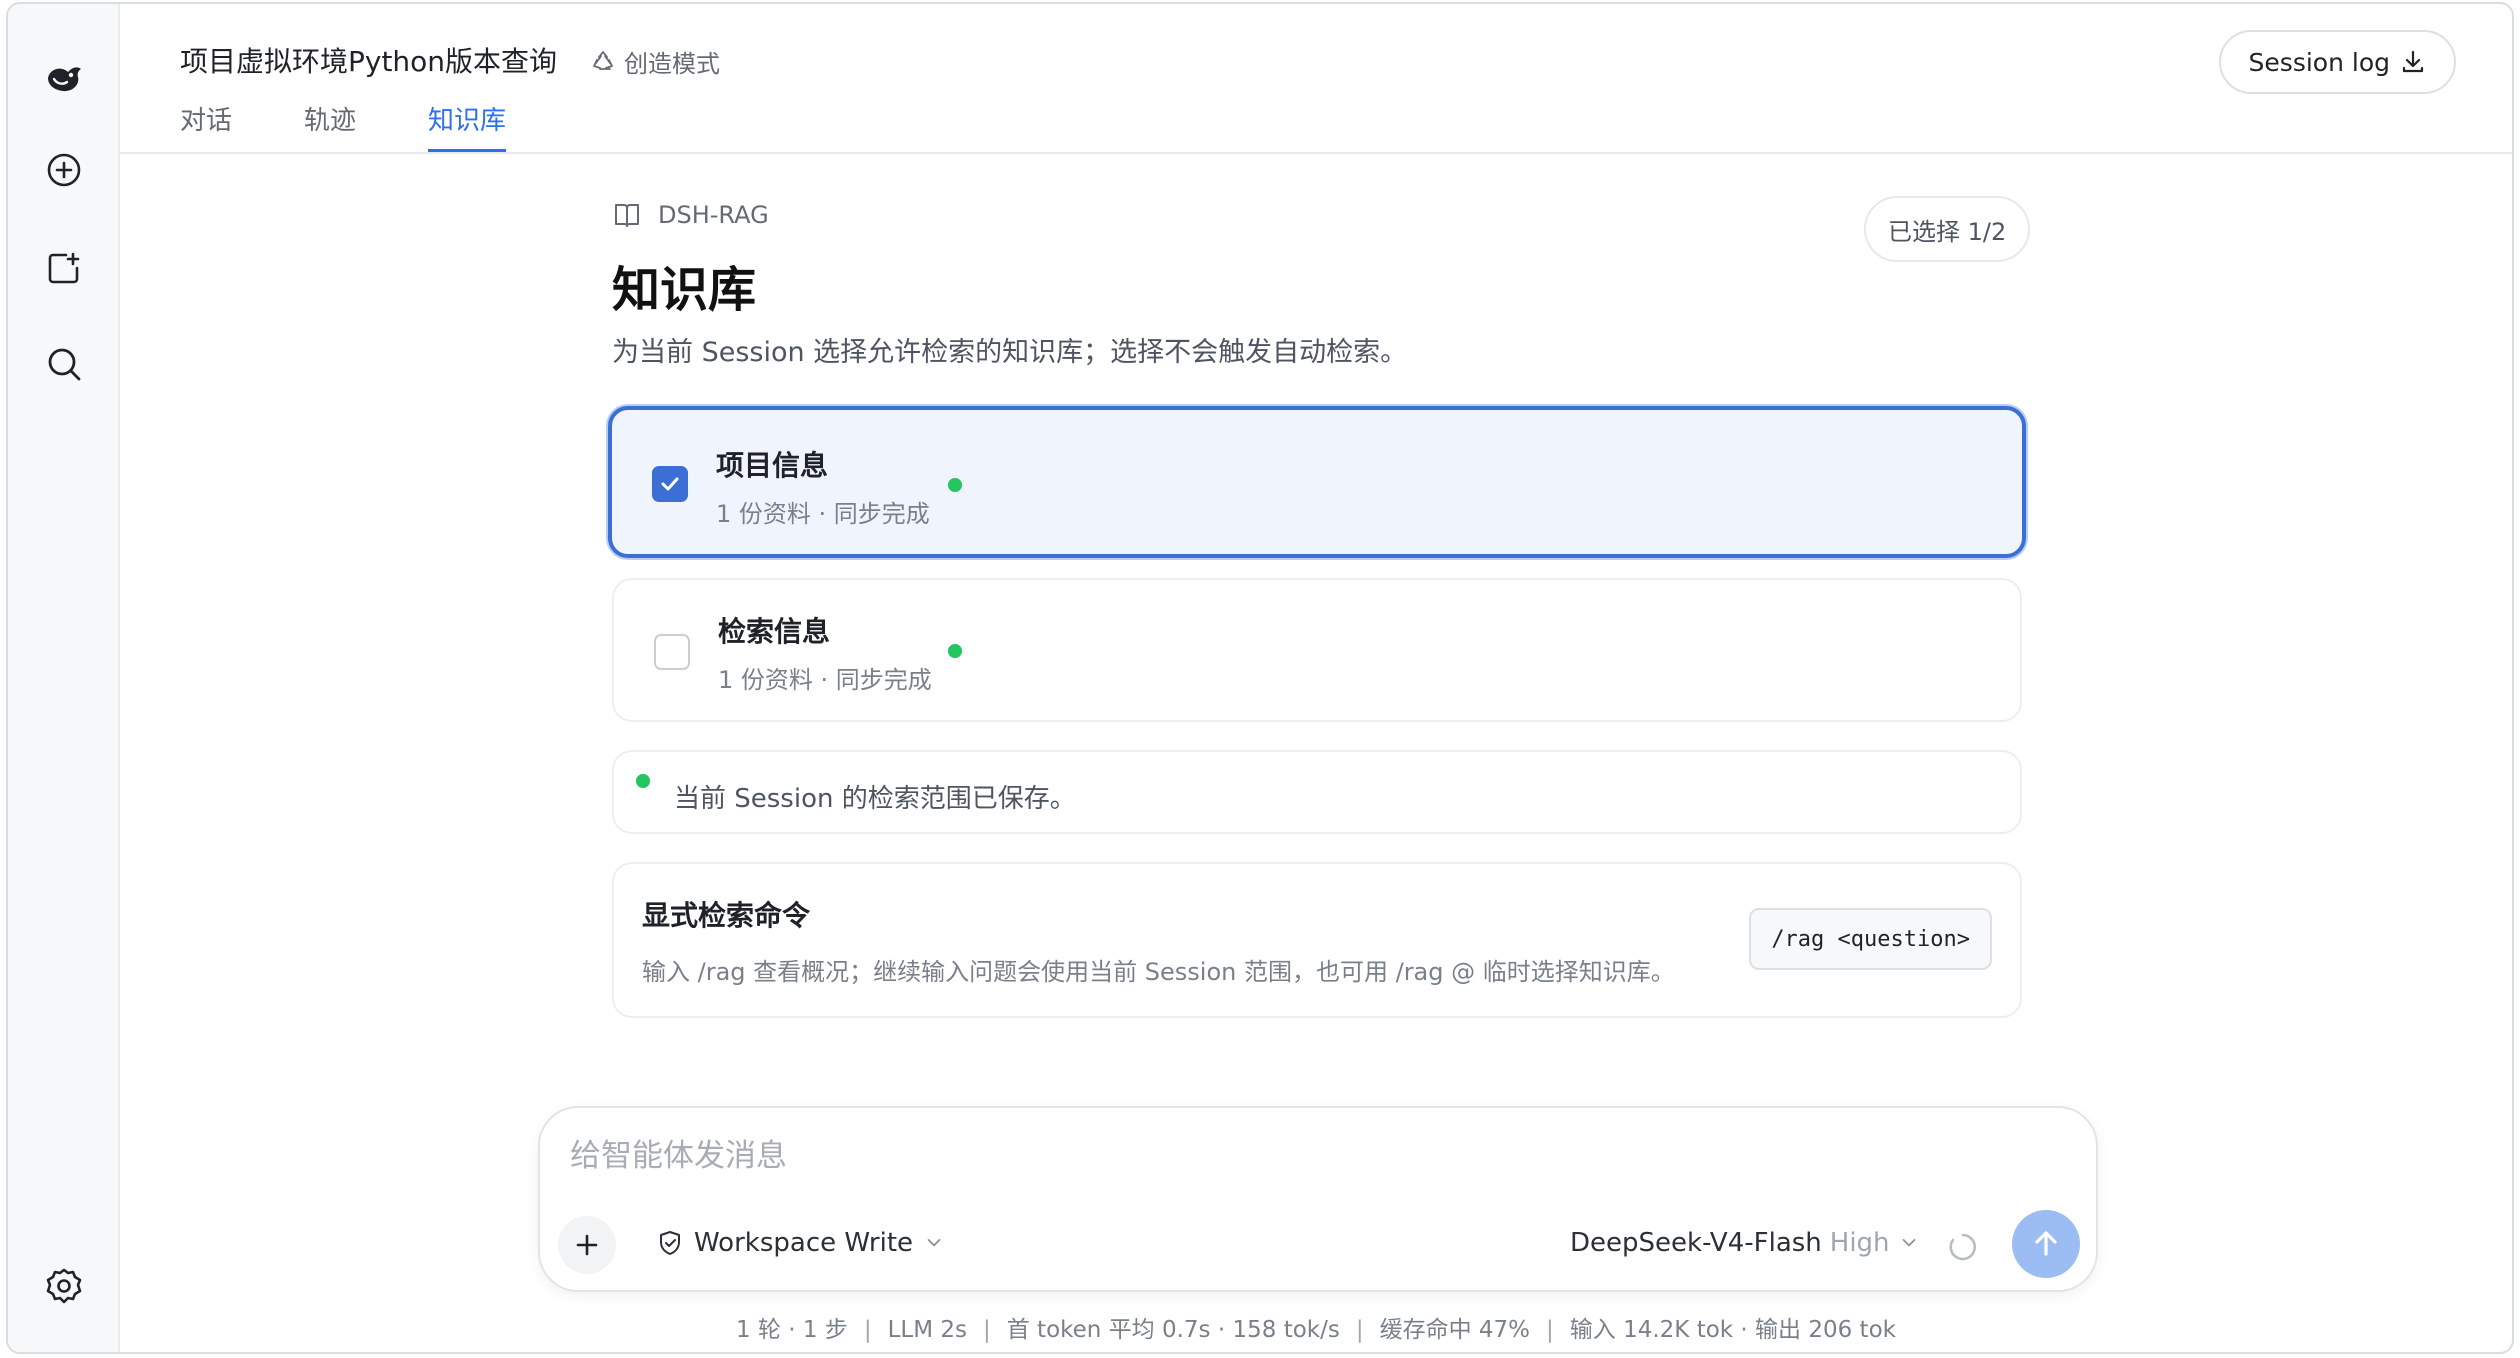 This screenshot has height=1358, width=2520. What do you see at coordinates (772, 465) in the screenshot?
I see `knowledge-item-name: 项目信息` at bounding box center [772, 465].